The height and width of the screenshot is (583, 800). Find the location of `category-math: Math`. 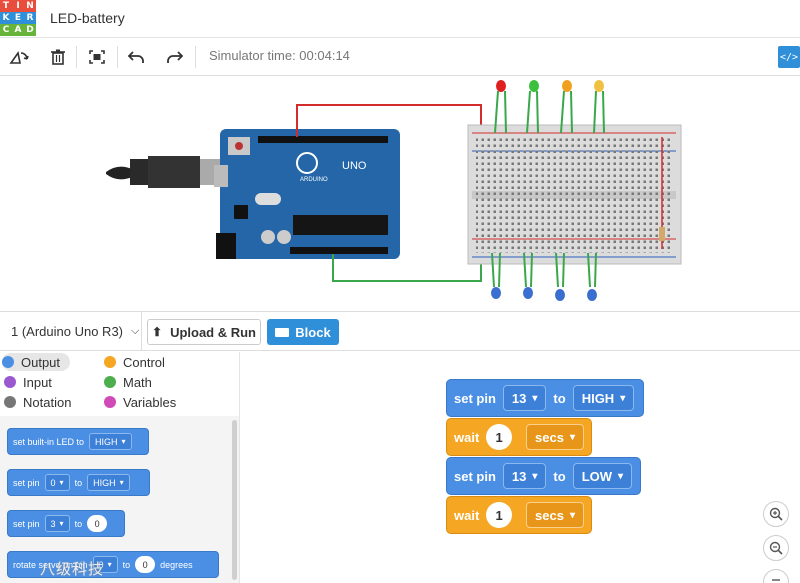

category-math: Math is located at coordinates (128, 382).